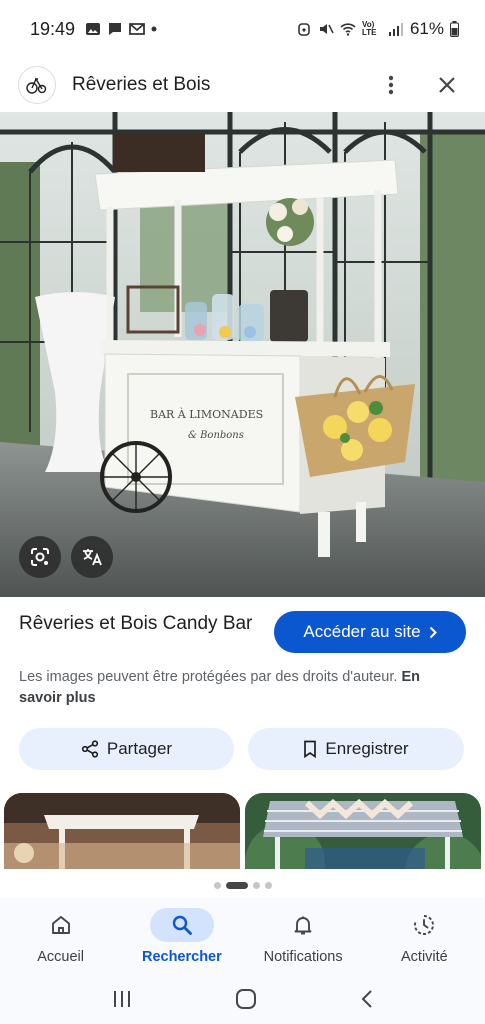 Image resolution: width=485 pixels, height=1024 pixels. I want to click on system-nav-bar, so click(242, 1001).